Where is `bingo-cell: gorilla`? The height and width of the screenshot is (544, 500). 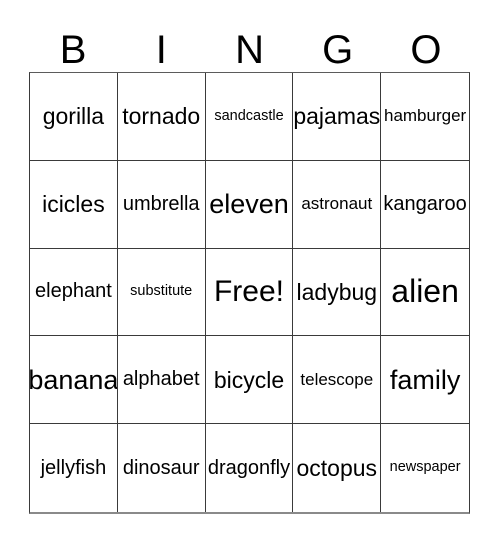
bingo-cell: gorilla is located at coordinates (74, 117).